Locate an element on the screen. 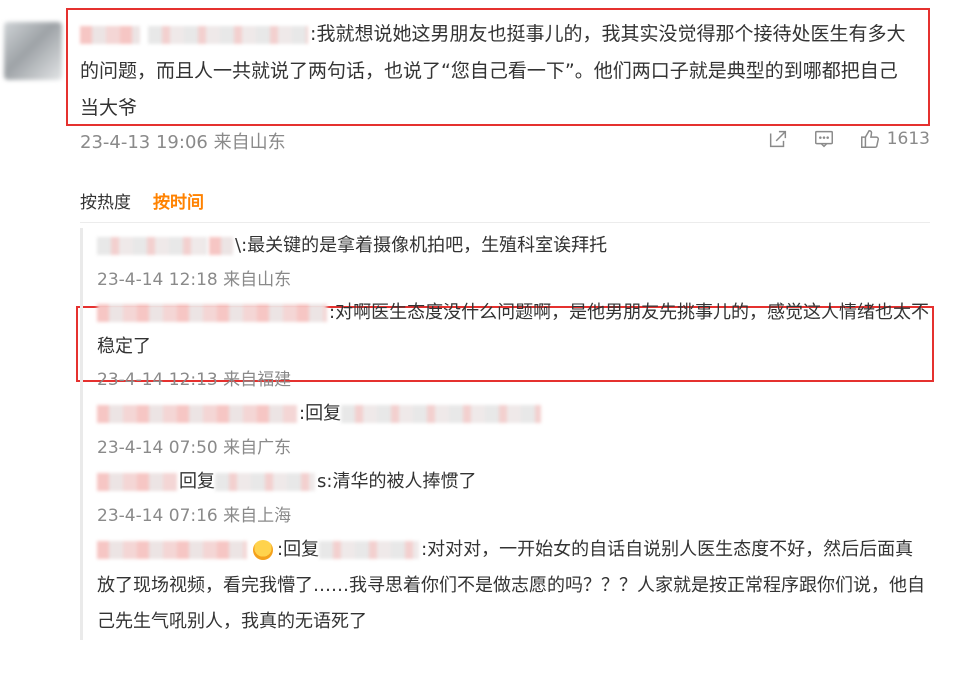  reply-mention: 回复 is located at coordinates (197, 481).